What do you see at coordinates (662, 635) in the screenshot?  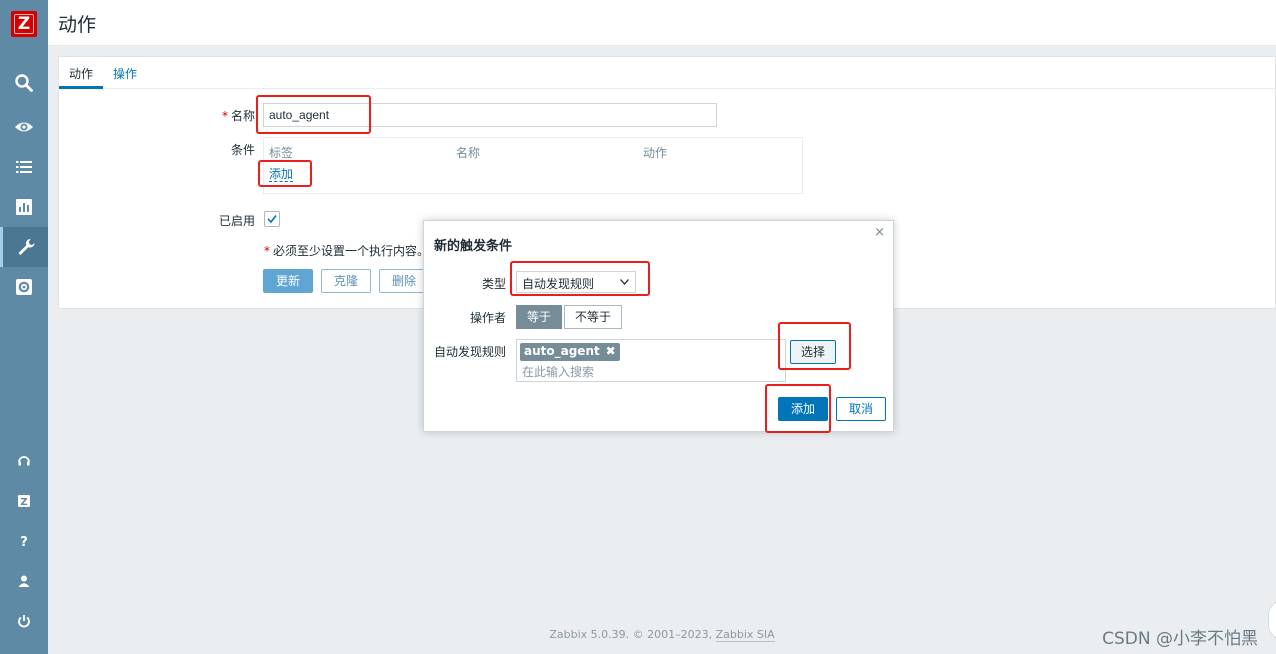 I see `footer: Zabbix 5.0.39. © 2001–2023, Zabbix SIA` at bounding box center [662, 635].